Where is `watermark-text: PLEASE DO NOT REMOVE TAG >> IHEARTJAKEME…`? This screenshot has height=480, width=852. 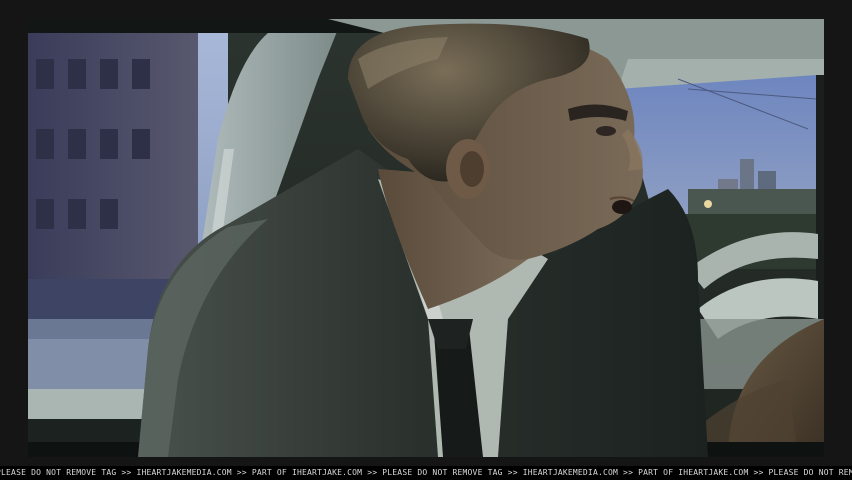
watermark-text: PLEASE DO NOT REMOVE TAG >> IHEARTJAKEME… is located at coordinates (426, 472).